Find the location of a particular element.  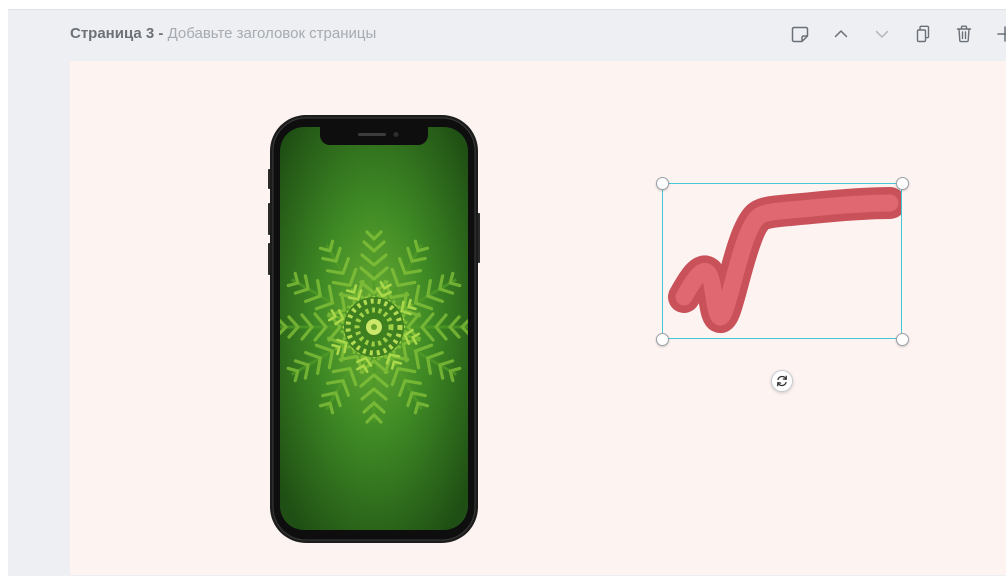

plus-icon is located at coordinates (1001, 34).